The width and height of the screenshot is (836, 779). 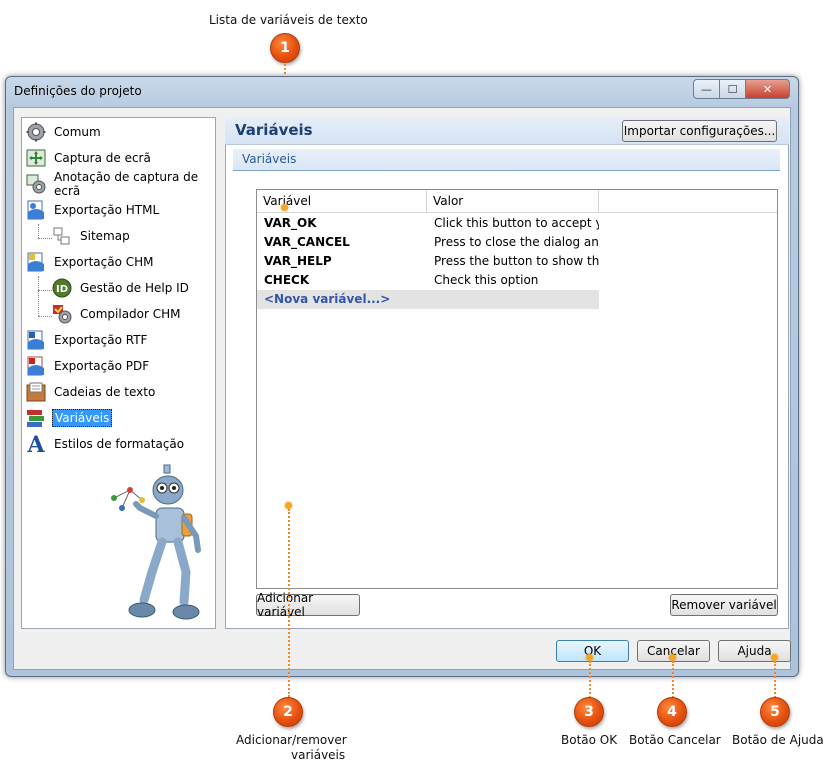 I want to click on section-header: Variáveis, so click(x=506, y=160).